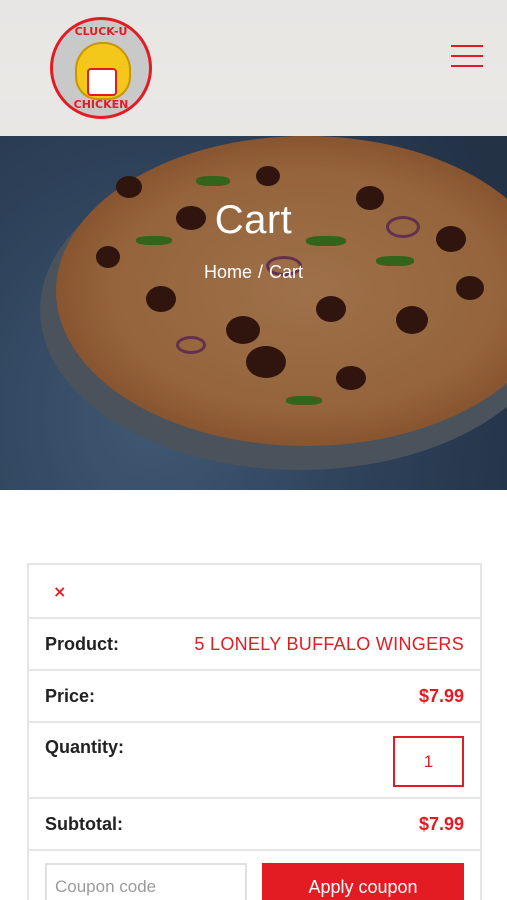 Image resolution: width=507 pixels, height=900 pixels. Describe the element at coordinates (146, 881) in the screenshot. I see `coupon-code-input: Coupon code` at that location.